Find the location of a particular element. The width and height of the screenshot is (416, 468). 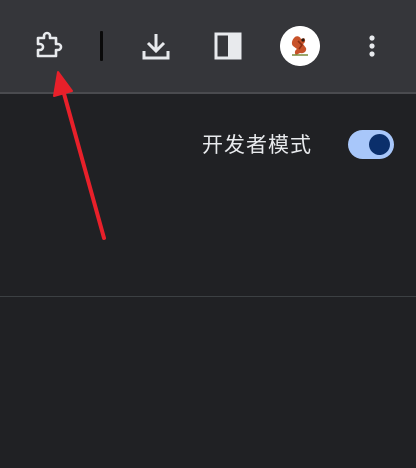

download-icon is located at coordinates (156, 47).